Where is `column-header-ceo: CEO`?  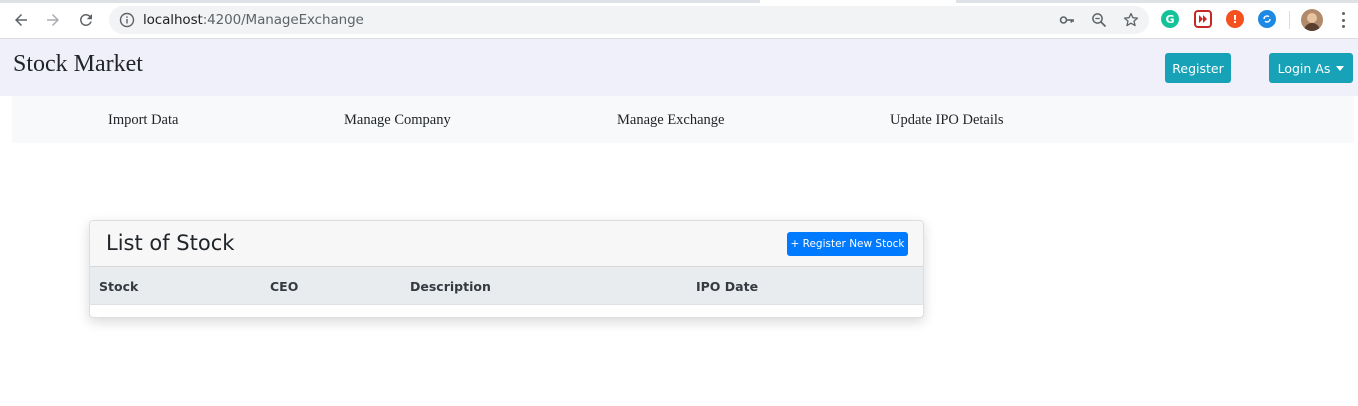
column-header-ceo: CEO is located at coordinates (284, 286).